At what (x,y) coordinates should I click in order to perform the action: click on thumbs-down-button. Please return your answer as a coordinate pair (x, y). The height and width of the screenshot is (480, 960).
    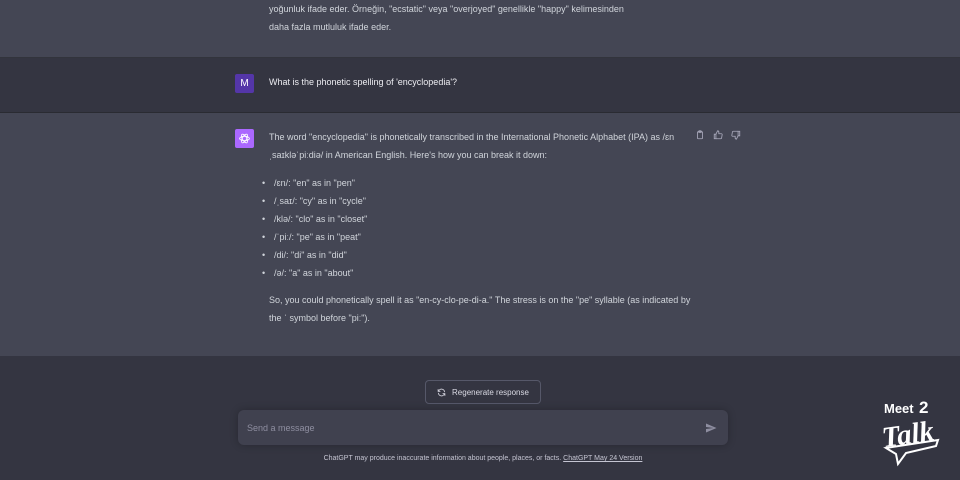
    Looking at the image, I should click on (735, 134).